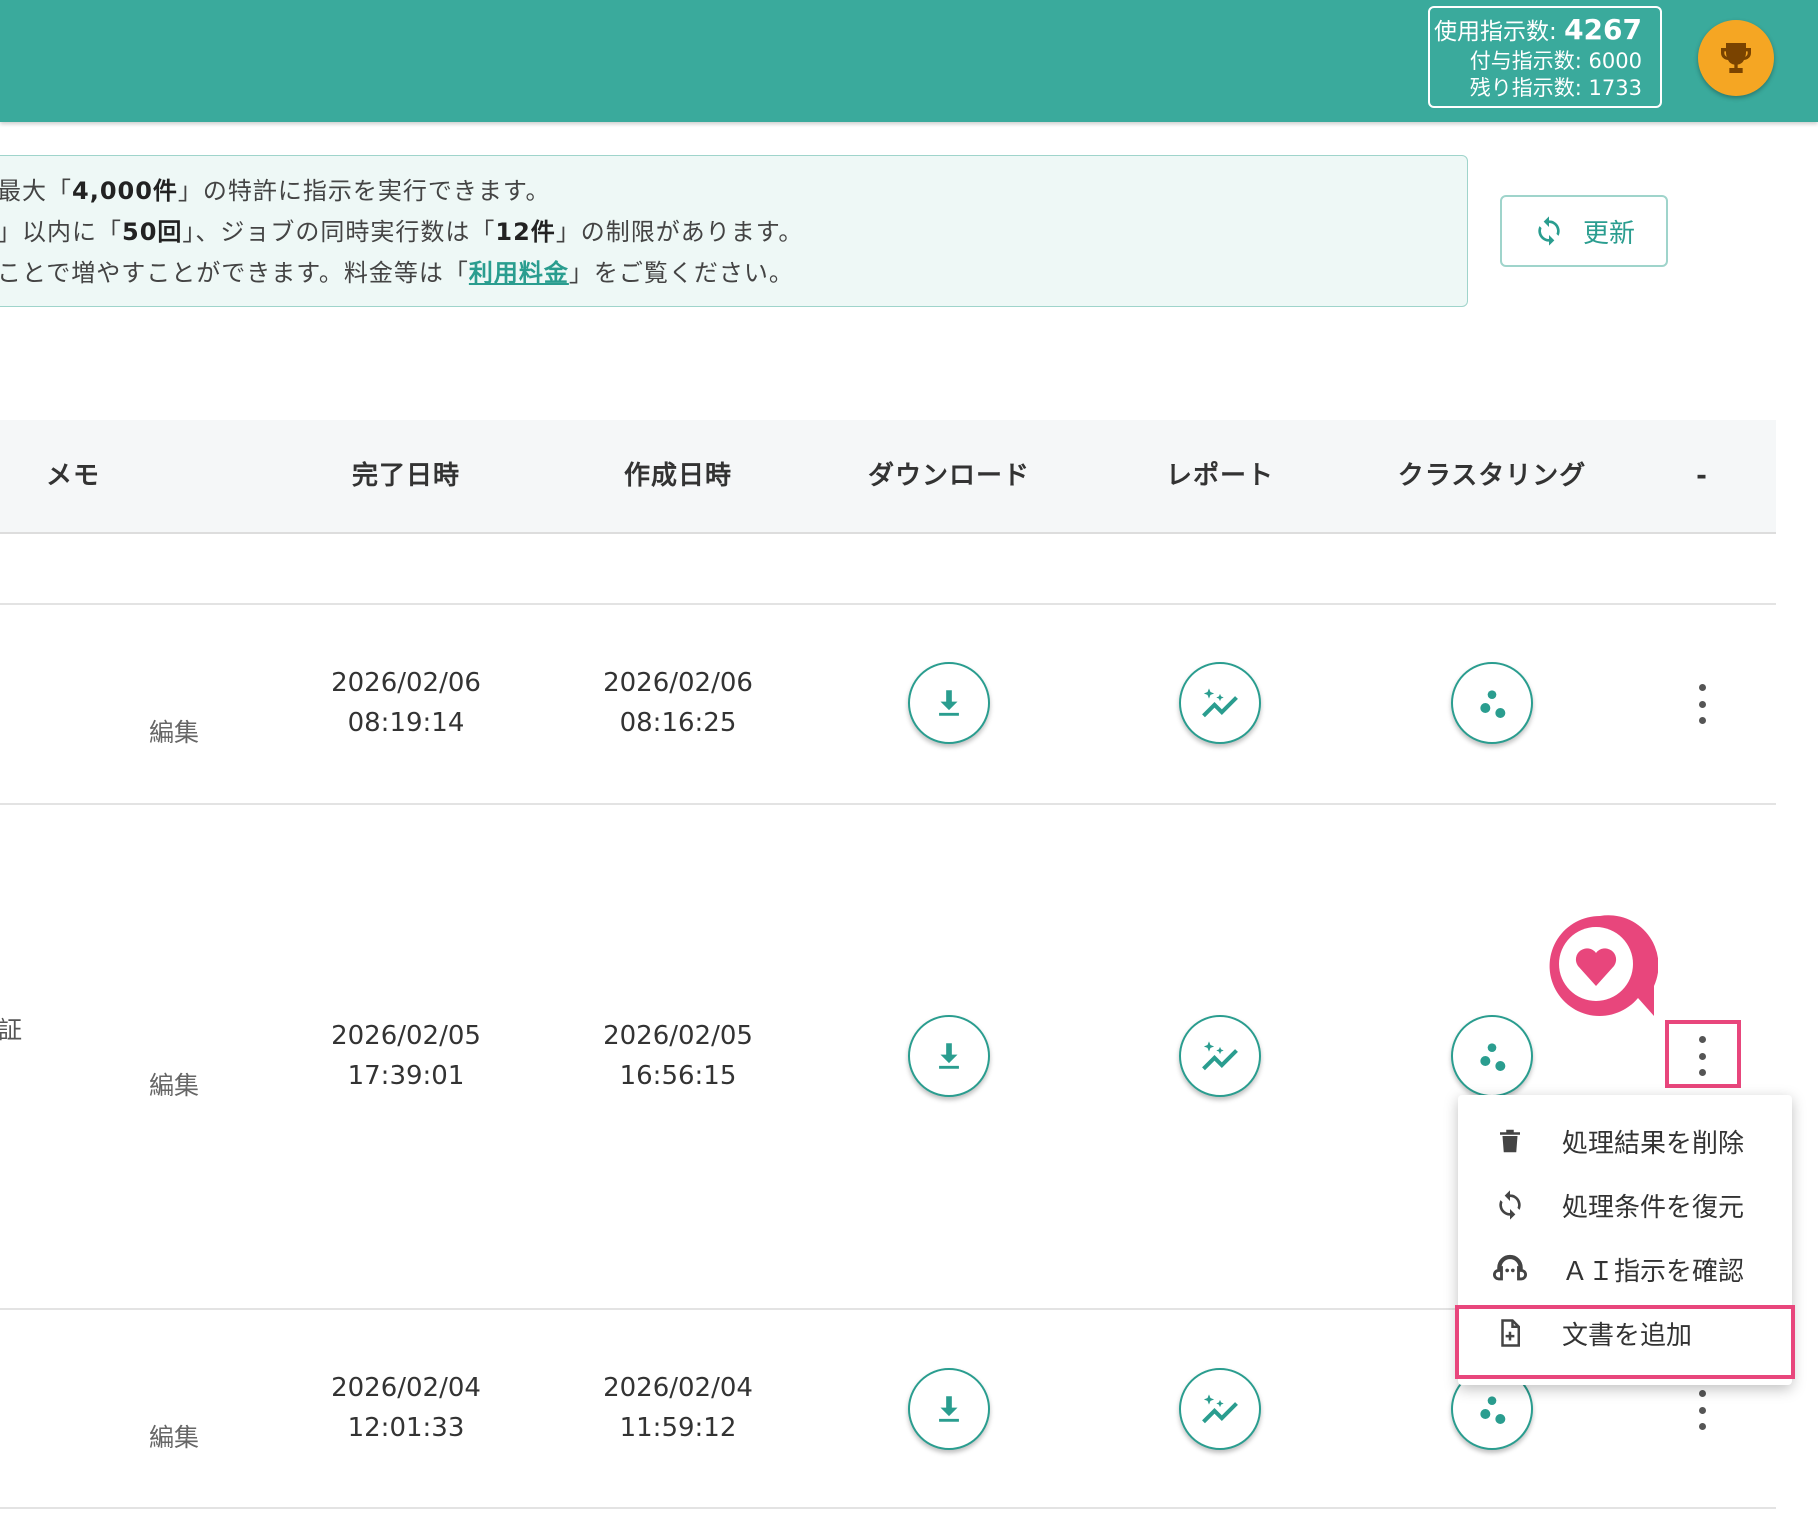 Image resolution: width=1818 pixels, height=1522 pixels. I want to click on pricing-link: 利用料金, so click(519, 273).